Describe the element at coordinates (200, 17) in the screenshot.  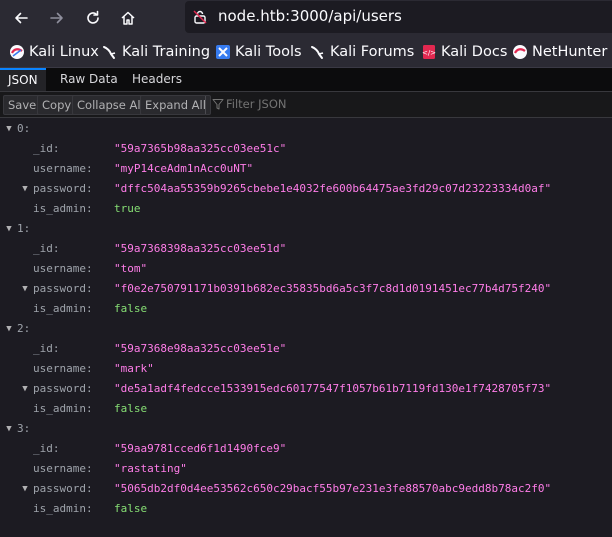
I see `page-info-icon` at that location.